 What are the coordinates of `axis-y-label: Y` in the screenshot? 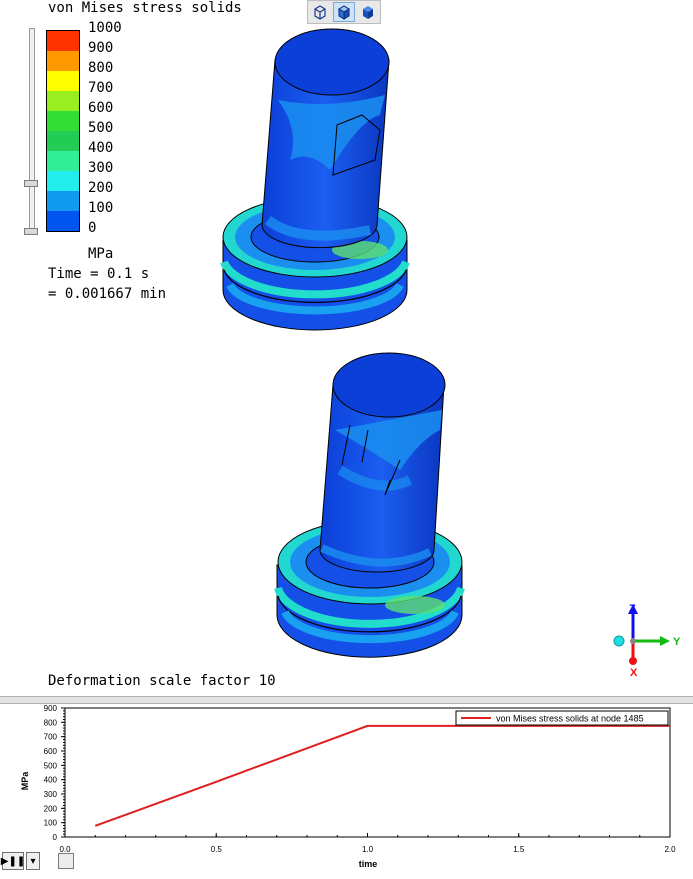 It's located at (677, 642).